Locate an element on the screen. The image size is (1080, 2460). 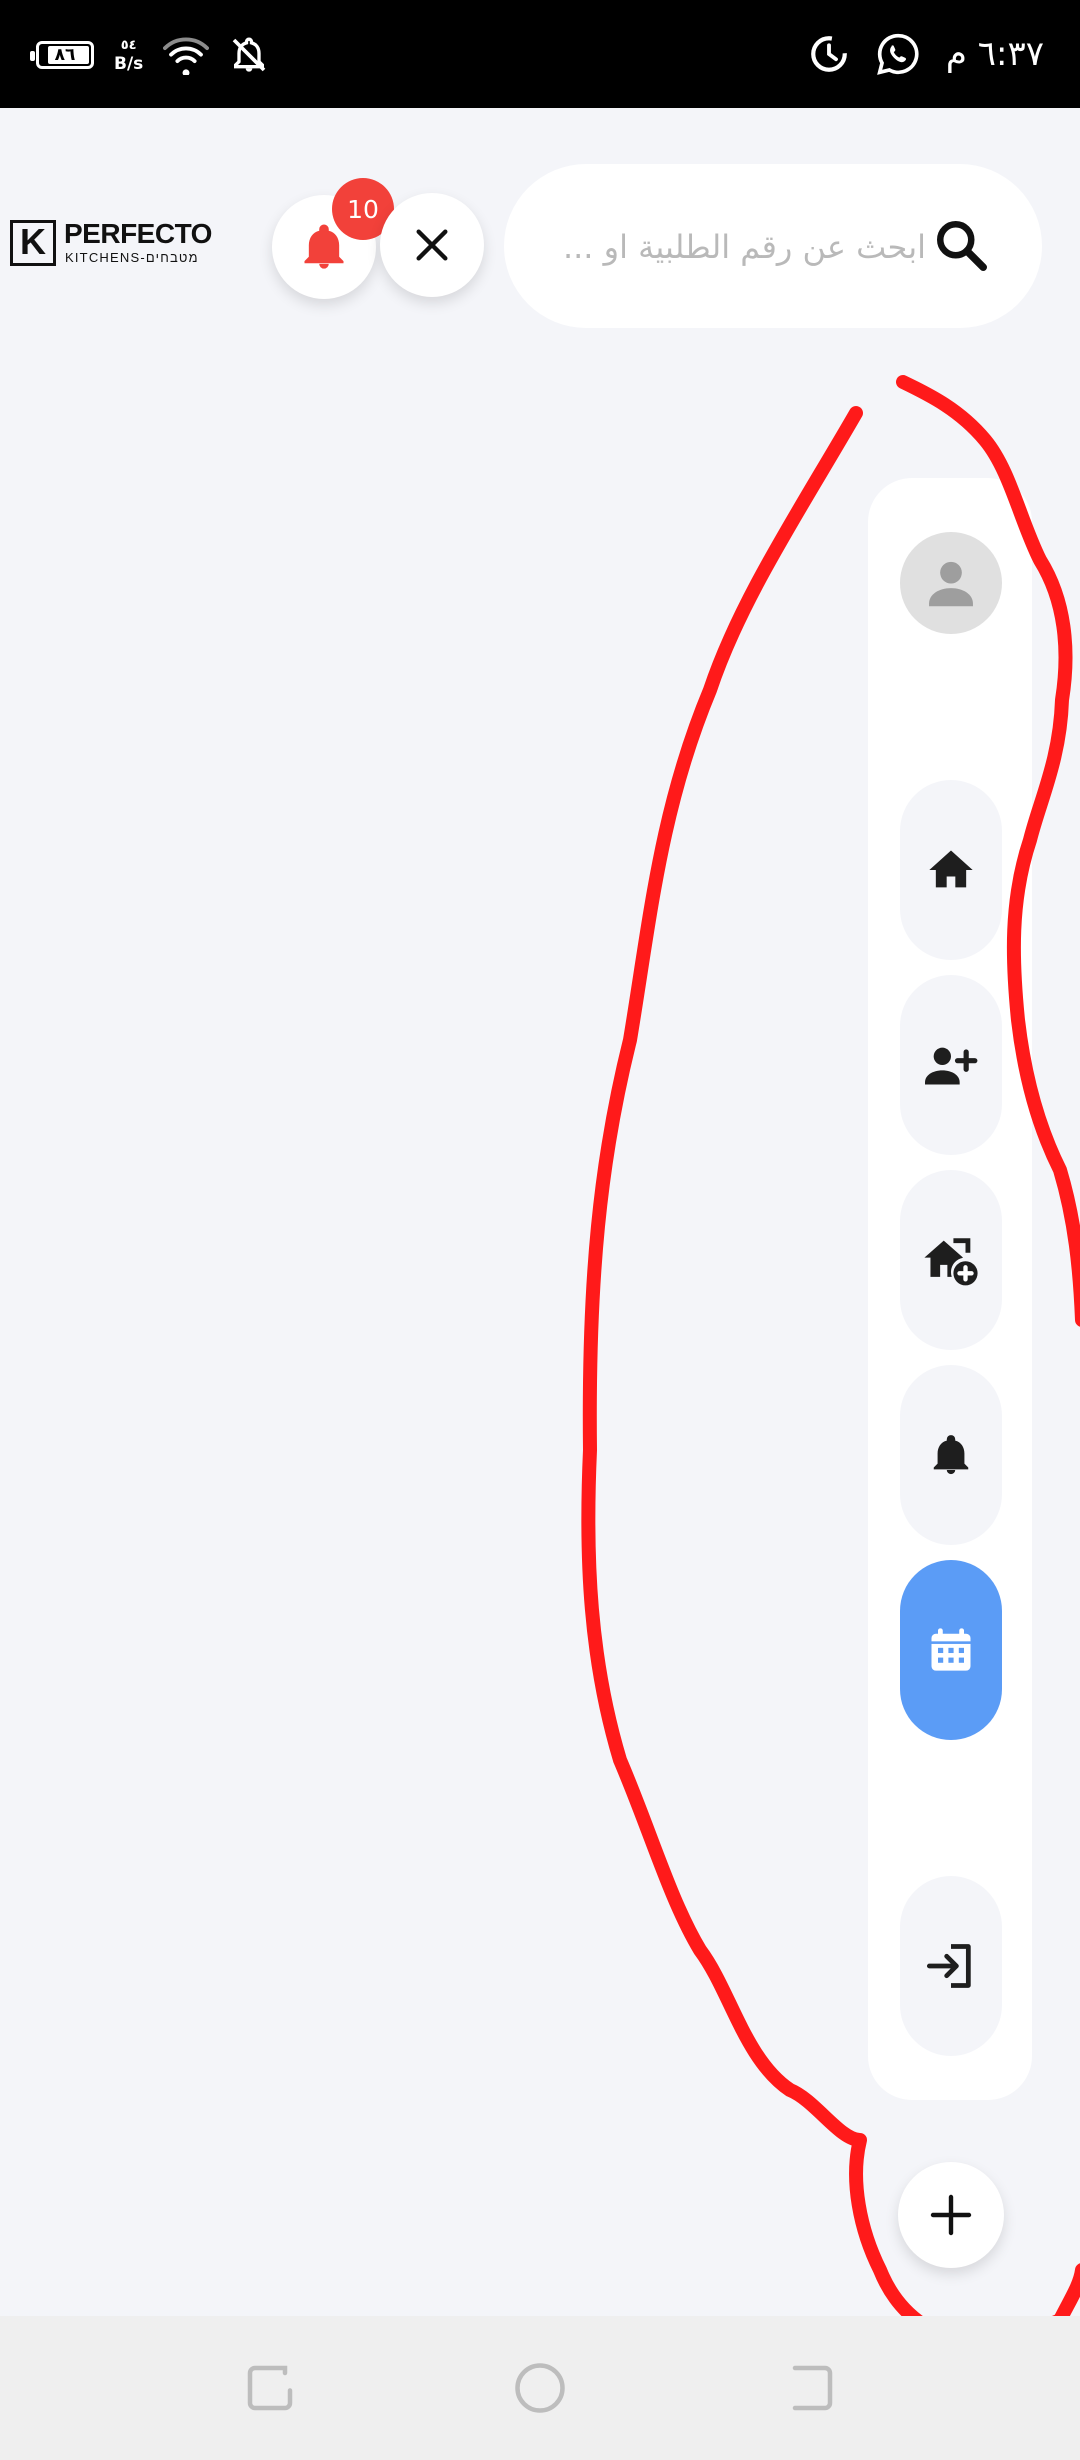
whatsapp-icon is located at coordinates (898, 54).